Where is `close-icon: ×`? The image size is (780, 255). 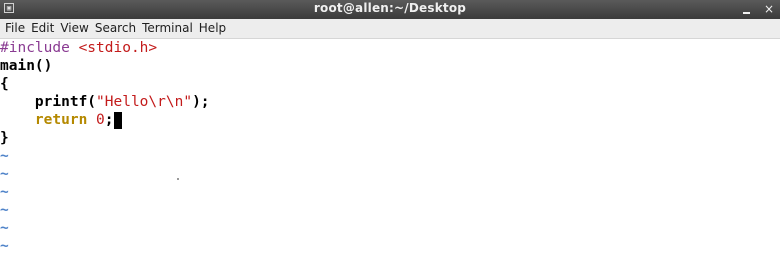 close-icon: × is located at coordinates (769, 9).